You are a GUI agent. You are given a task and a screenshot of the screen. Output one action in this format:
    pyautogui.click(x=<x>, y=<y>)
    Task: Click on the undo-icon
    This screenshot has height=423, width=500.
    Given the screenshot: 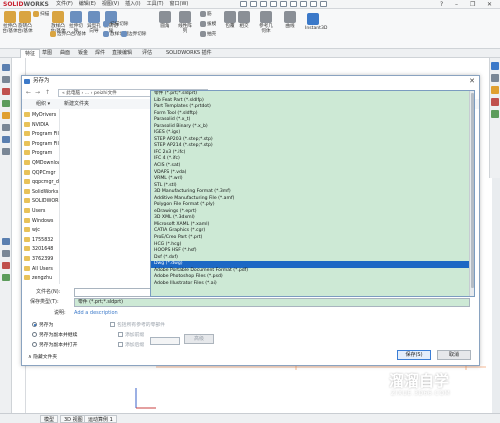 What is the action you would take?
    pyautogui.click(x=293, y=4)
    